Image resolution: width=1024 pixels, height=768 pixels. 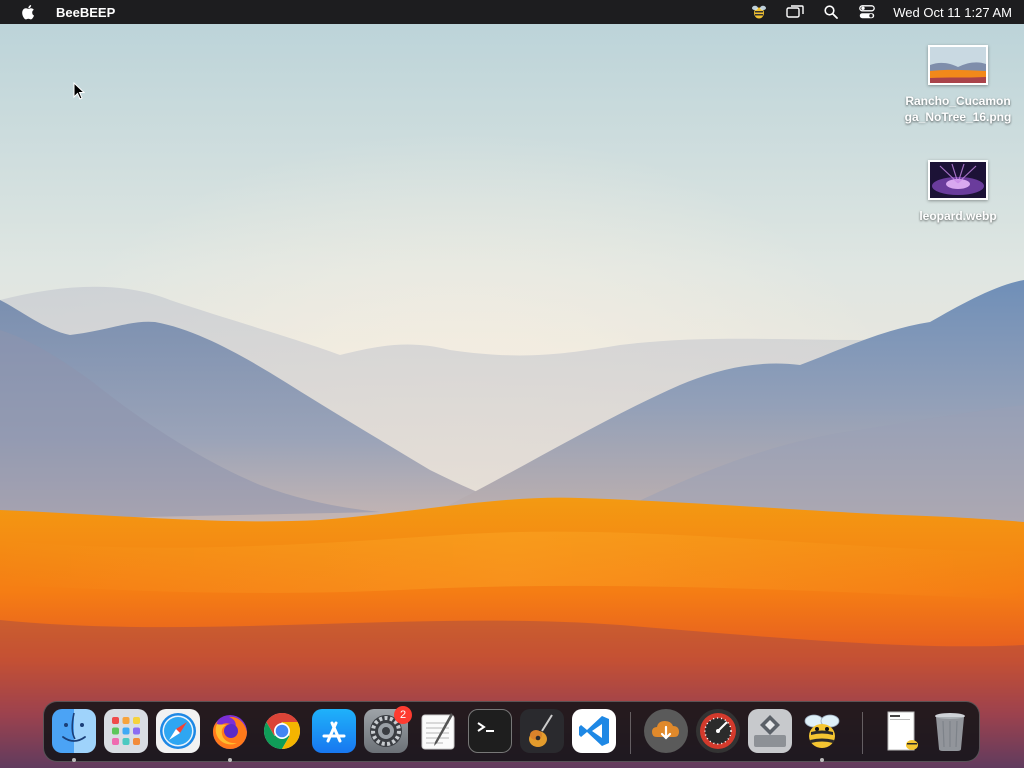 I want to click on dock-finder-icon, so click(x=74, y=731).